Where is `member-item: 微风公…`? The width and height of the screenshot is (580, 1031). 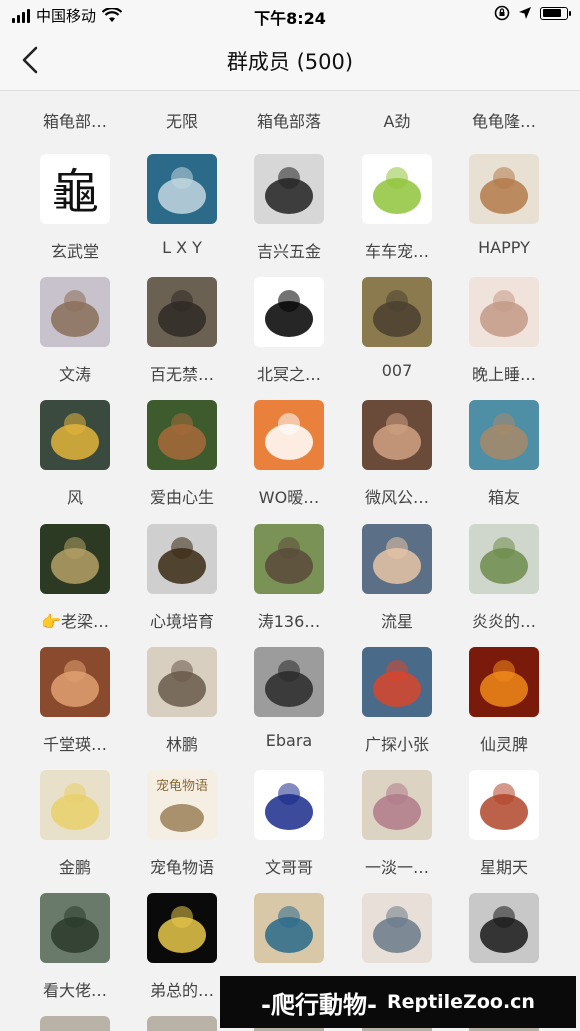
member-item: 微风公… is located at coordinates (397, 454).